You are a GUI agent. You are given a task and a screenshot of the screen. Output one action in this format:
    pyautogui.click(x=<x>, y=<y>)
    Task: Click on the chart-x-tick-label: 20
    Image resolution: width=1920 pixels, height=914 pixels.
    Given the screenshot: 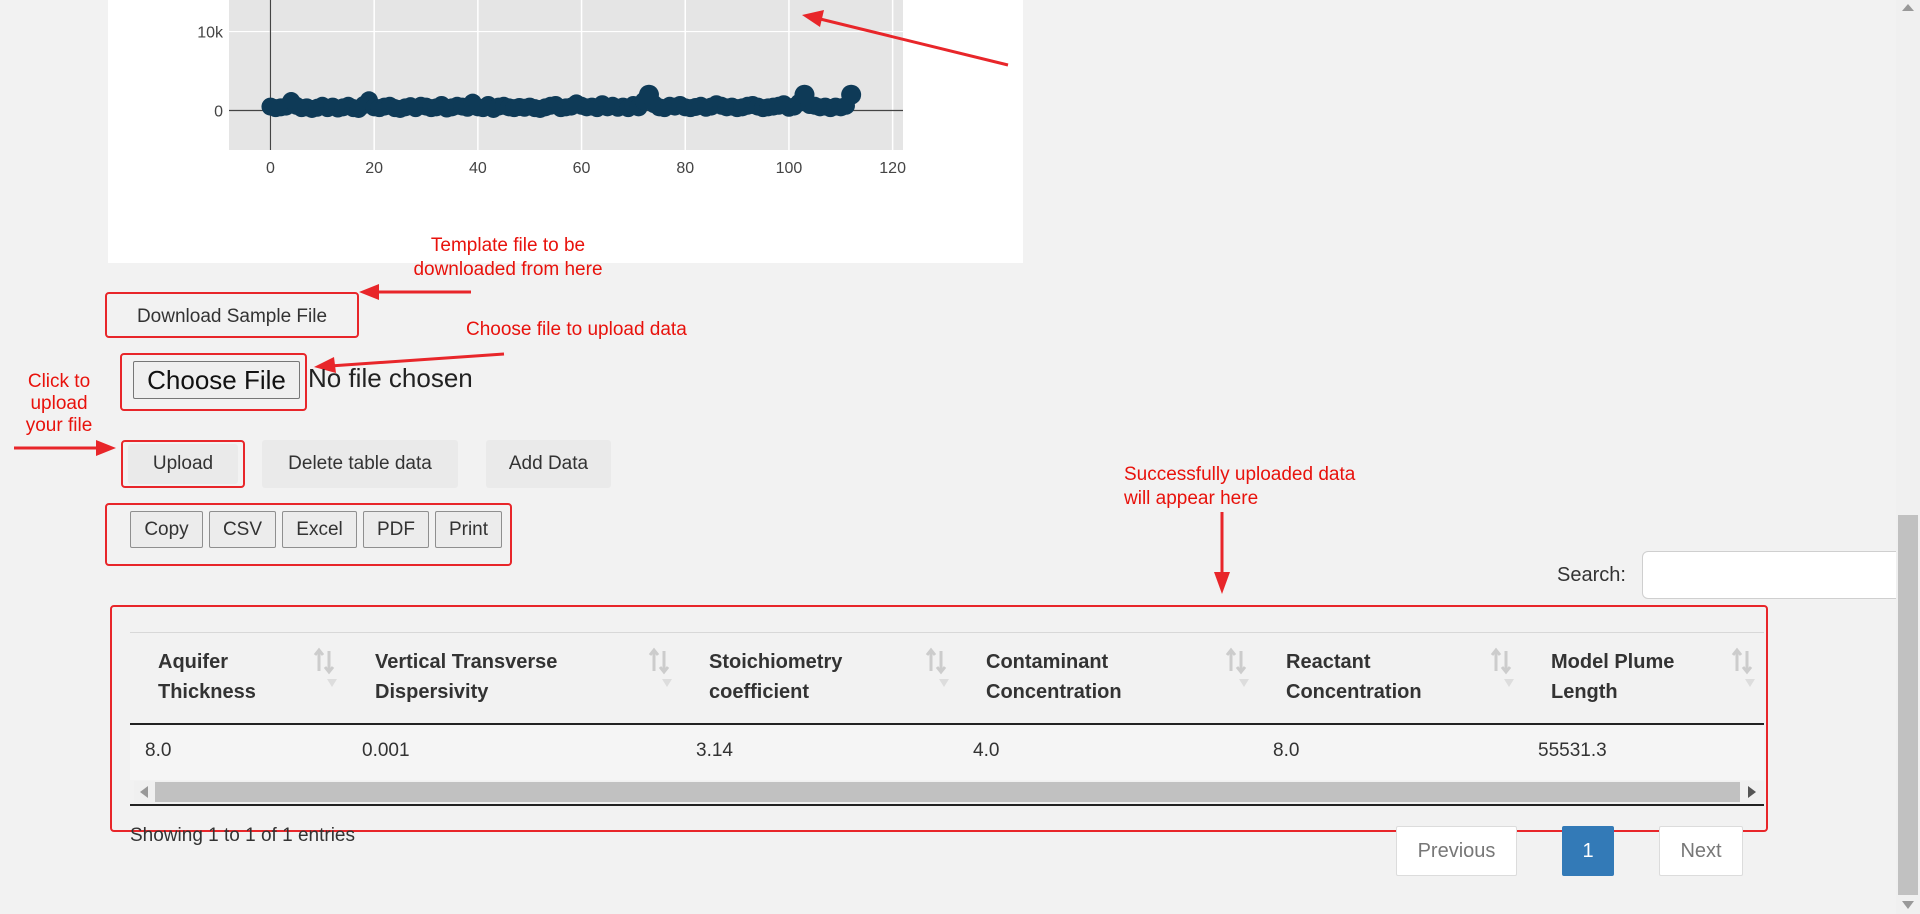 What is the action you would take?
    pyautogui.click(x=374, y=168)
    